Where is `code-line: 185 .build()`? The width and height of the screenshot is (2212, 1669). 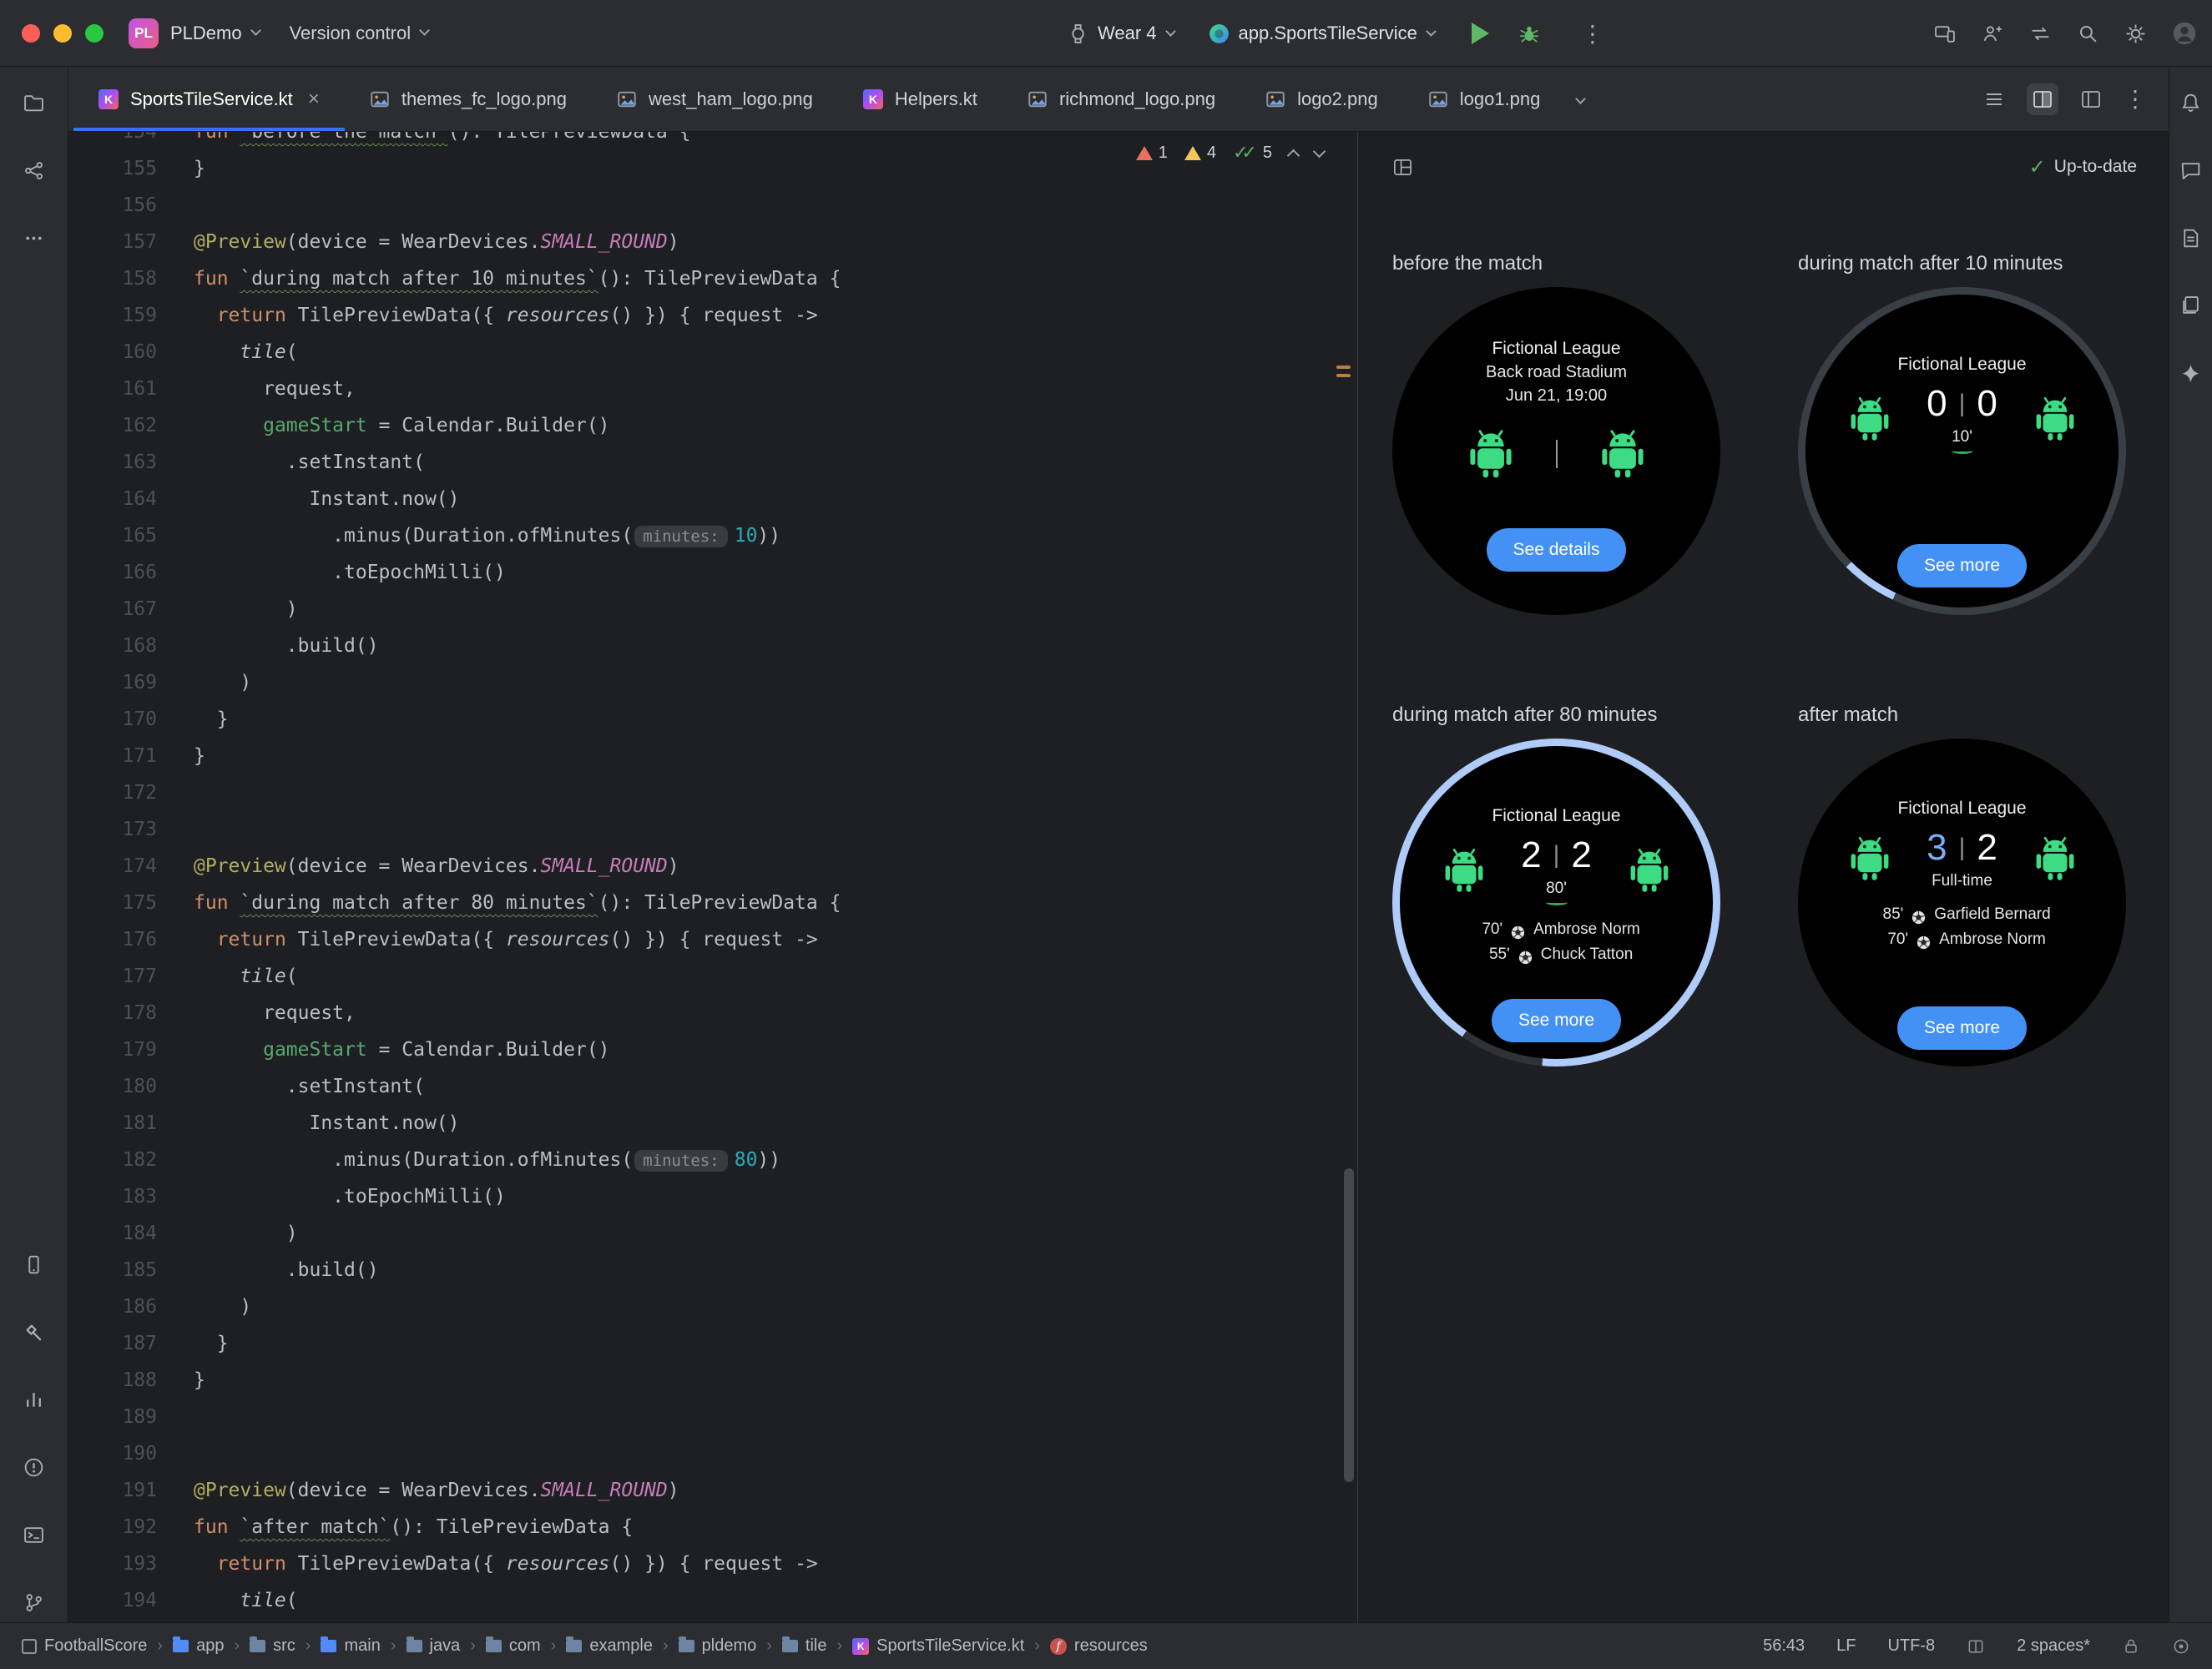 code-line: 185 .build() is located at coordinates (712, 1270).